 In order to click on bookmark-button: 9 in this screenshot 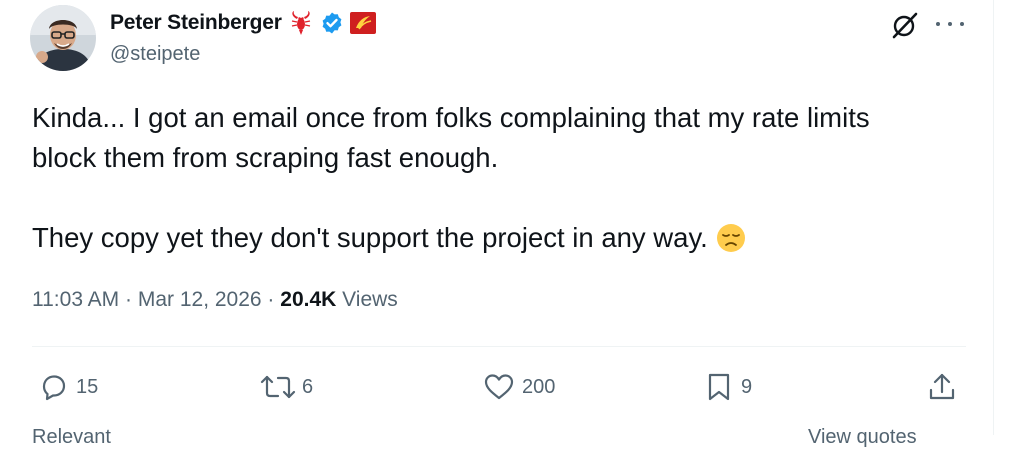, I will do `click(727, 387)`.